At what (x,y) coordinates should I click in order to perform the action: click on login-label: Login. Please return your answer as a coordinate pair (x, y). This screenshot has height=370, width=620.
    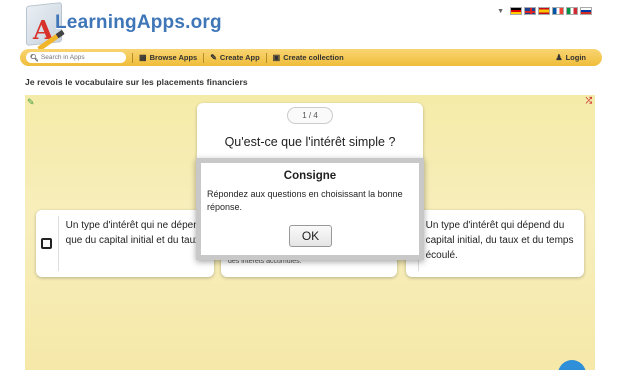
    Looking at the image, I should click on (575, 57).